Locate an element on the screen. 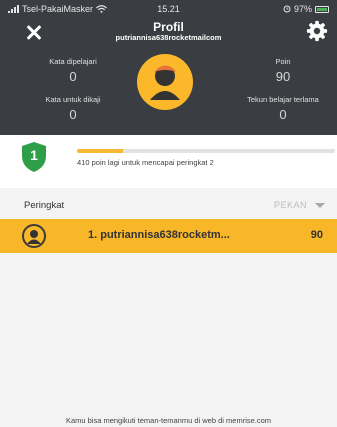  stat-label: Kata dipelajari is located at coordinates (73, 61).